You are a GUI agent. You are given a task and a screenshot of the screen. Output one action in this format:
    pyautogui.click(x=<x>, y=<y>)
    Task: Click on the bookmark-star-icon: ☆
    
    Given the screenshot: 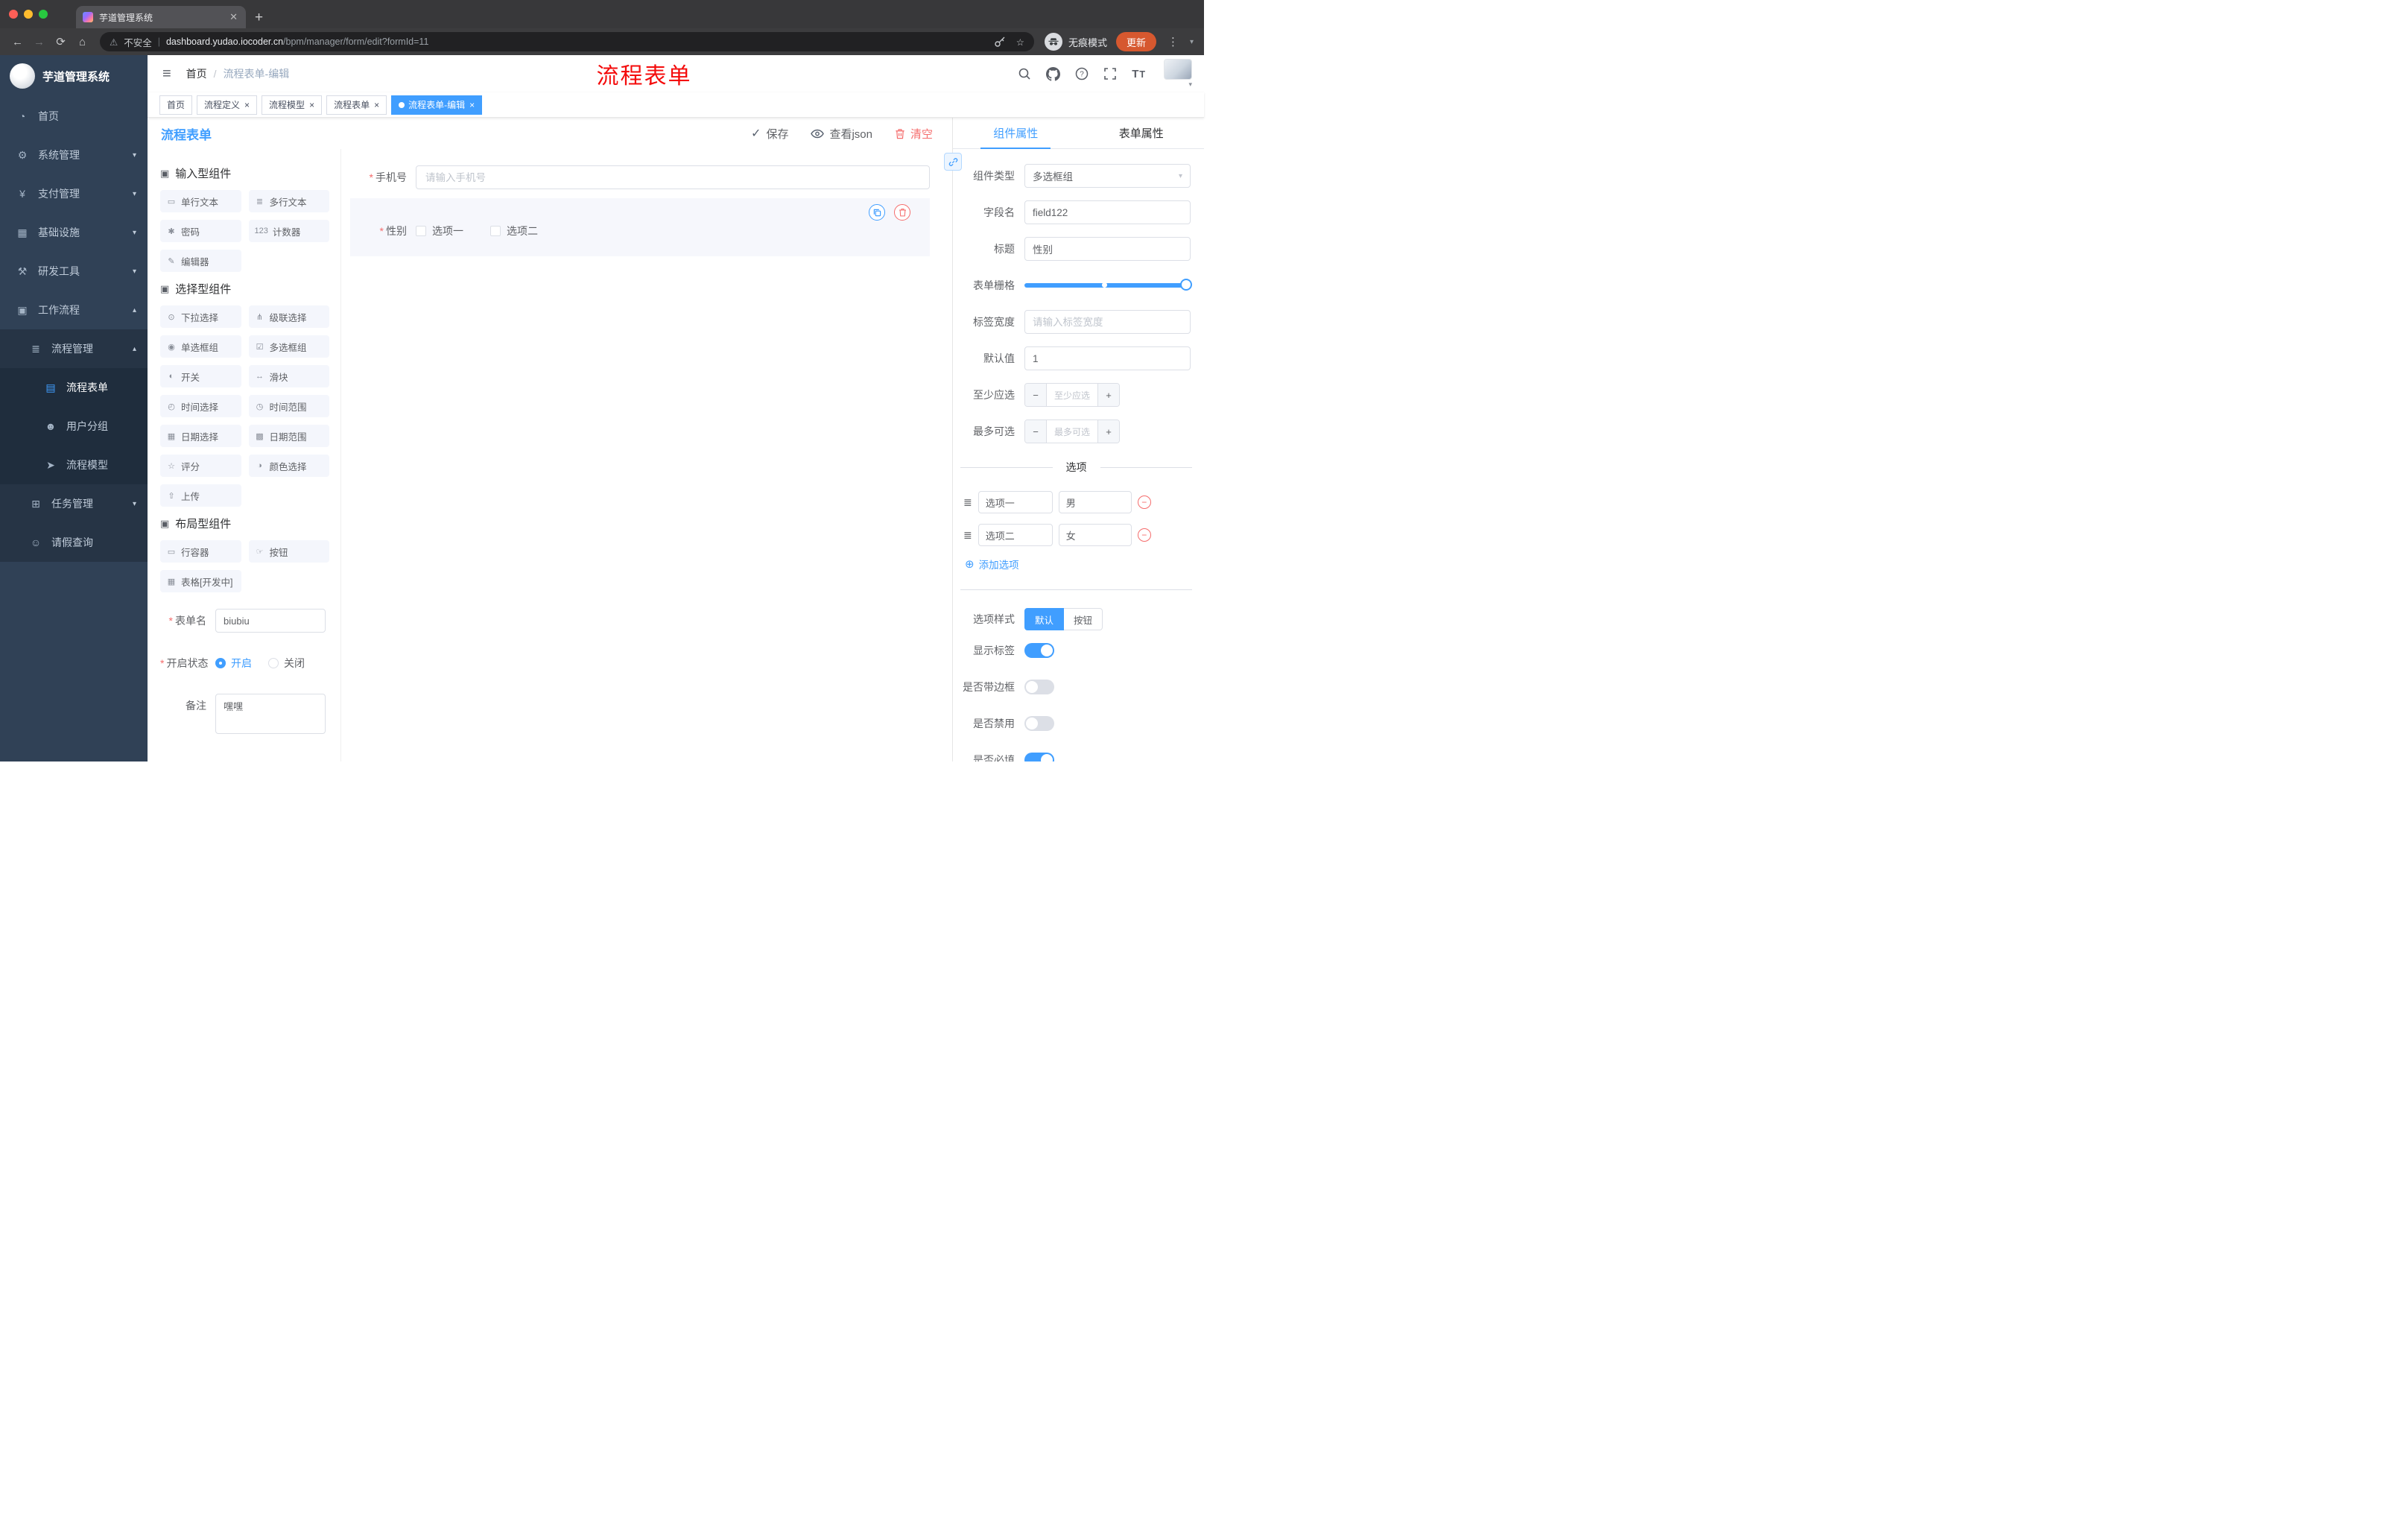 What is the action you would take?
    pyautogui.click(x=1020, y=43)
    